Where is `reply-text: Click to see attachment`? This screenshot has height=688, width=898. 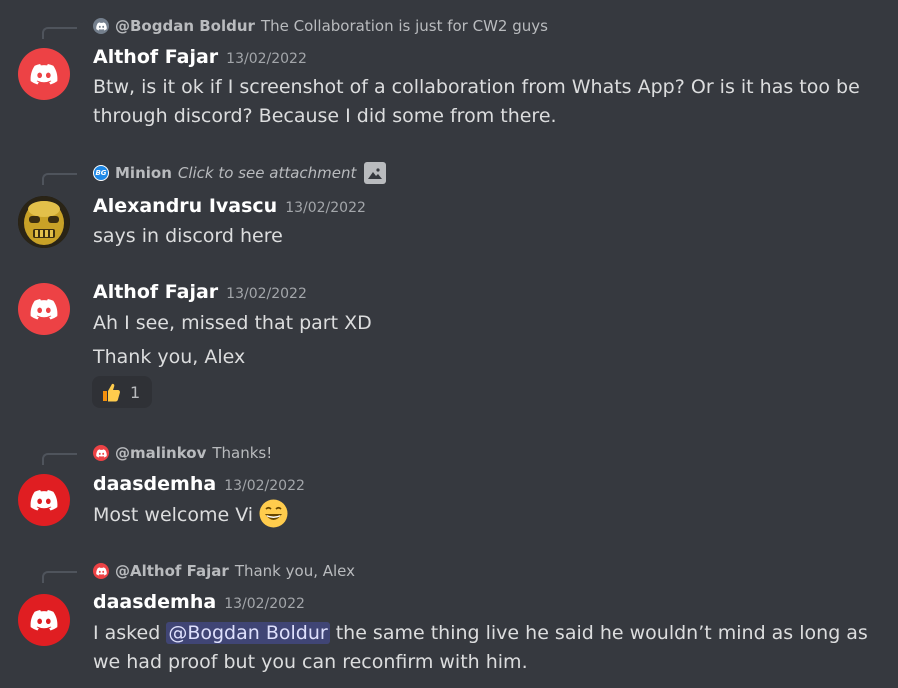
reply-text: Click to see attachment is located at coordinates (267, 173).